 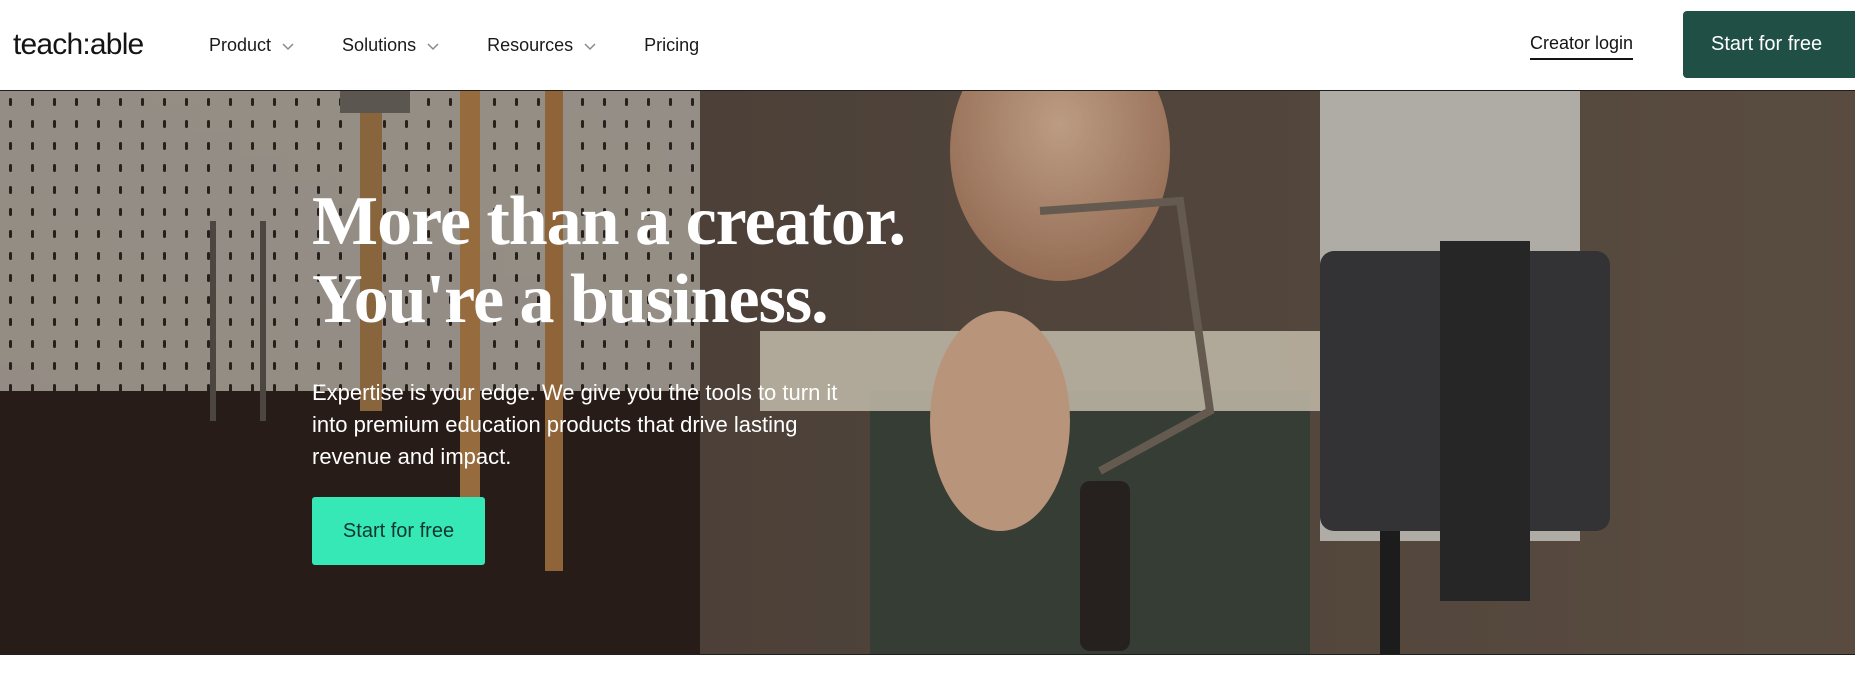 I want to click on hero-title-line-2: You're a business., so click(x=570, y=299).